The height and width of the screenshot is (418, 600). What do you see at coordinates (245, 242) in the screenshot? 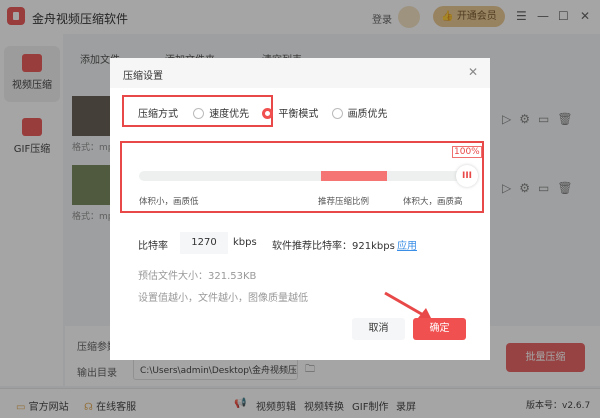
I see `bitrate-unit: kbps` at bounding box center [245, 242].